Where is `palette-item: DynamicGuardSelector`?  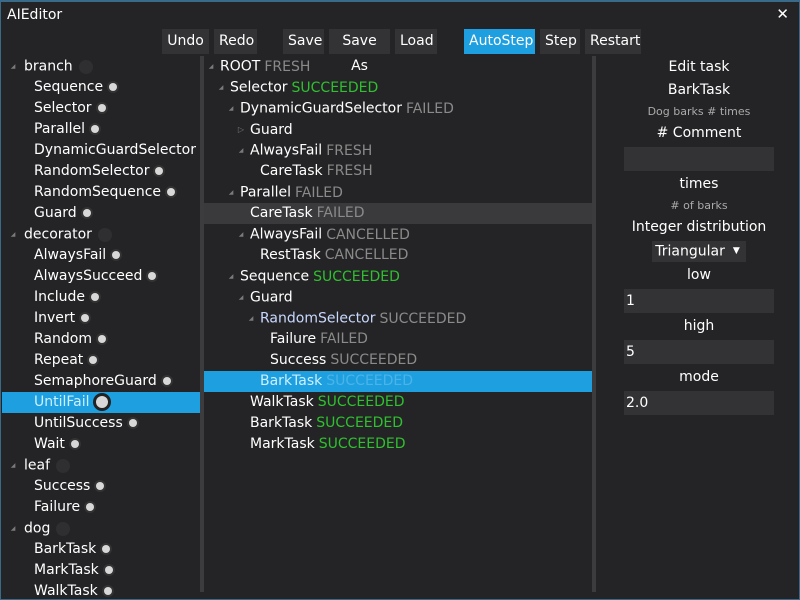 palette-item: DynamicGuardSelector is located at coordinates (101, 150).